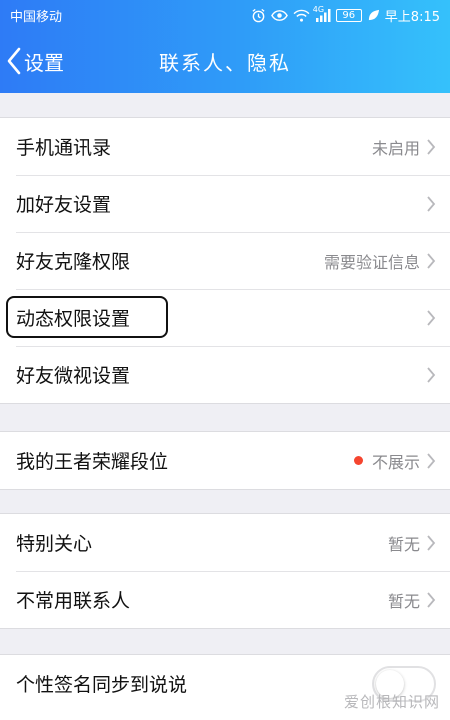 The height and width of the screenshot is (720, 450). What do you see at coordinates (348, 15) in the screenshot?
I see `battery-indicator: 96` at bounding box center [348, 15].